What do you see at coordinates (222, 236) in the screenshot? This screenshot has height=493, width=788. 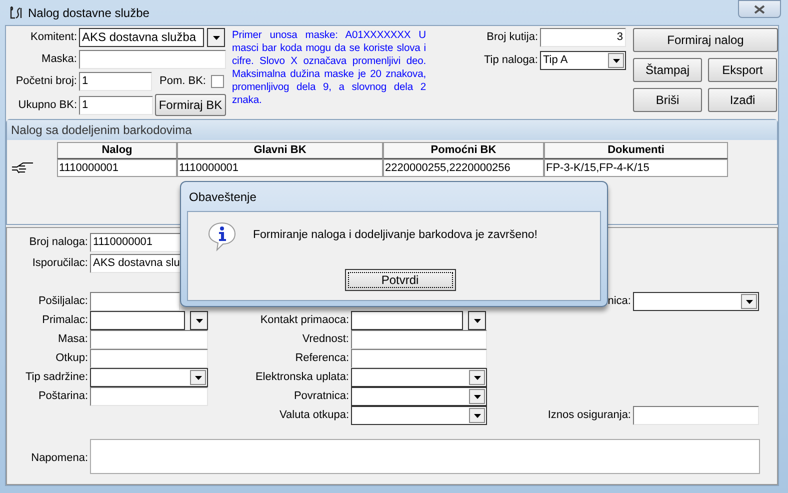 I see `info-icon` at bounding box center [222, 236].